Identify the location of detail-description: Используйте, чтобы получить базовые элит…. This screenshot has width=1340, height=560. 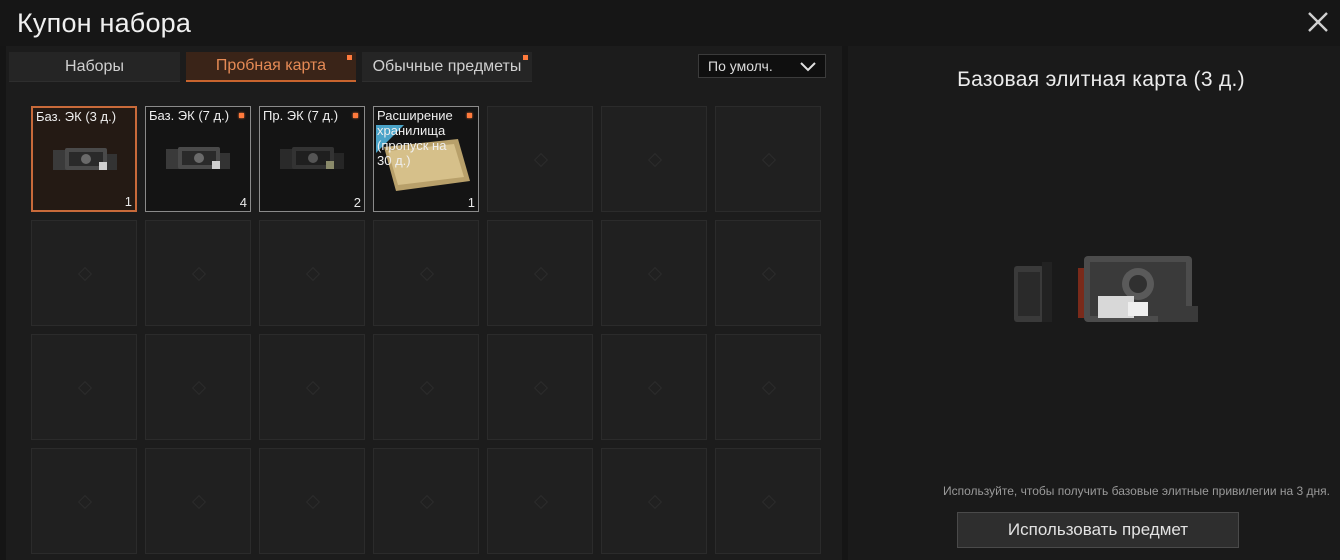
(1136, 491).